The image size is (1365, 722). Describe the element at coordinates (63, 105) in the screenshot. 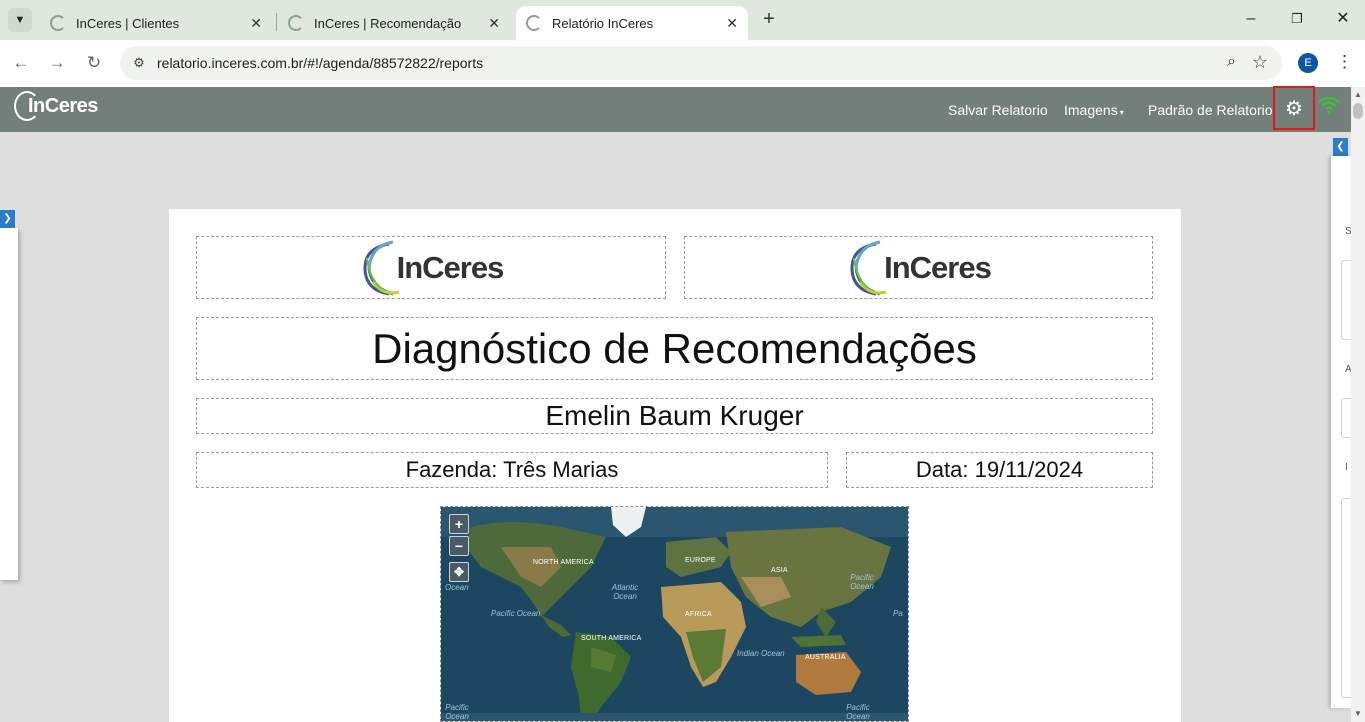

I see `app-logo-text: InCeres` at that location.